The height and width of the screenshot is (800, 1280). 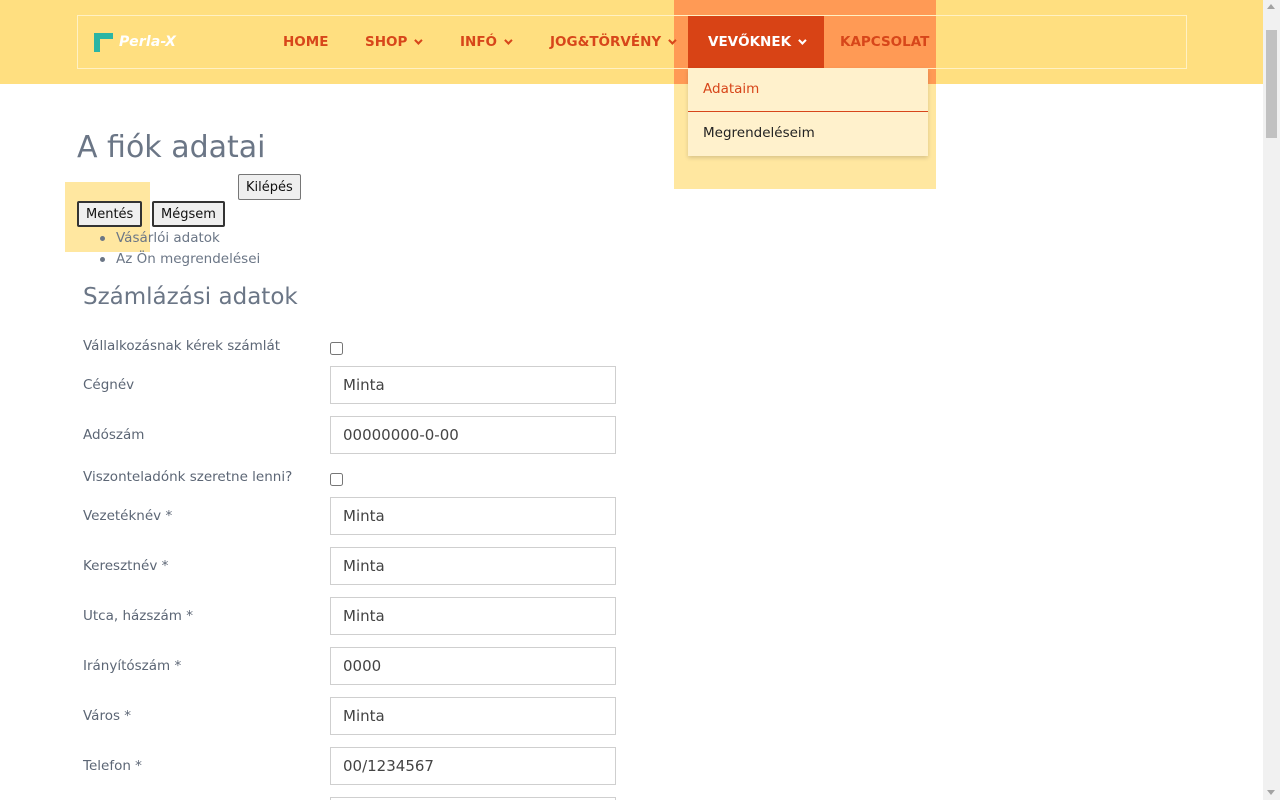 I want to click on zip-label: Irányítószám *, so click(x=132, y=666).